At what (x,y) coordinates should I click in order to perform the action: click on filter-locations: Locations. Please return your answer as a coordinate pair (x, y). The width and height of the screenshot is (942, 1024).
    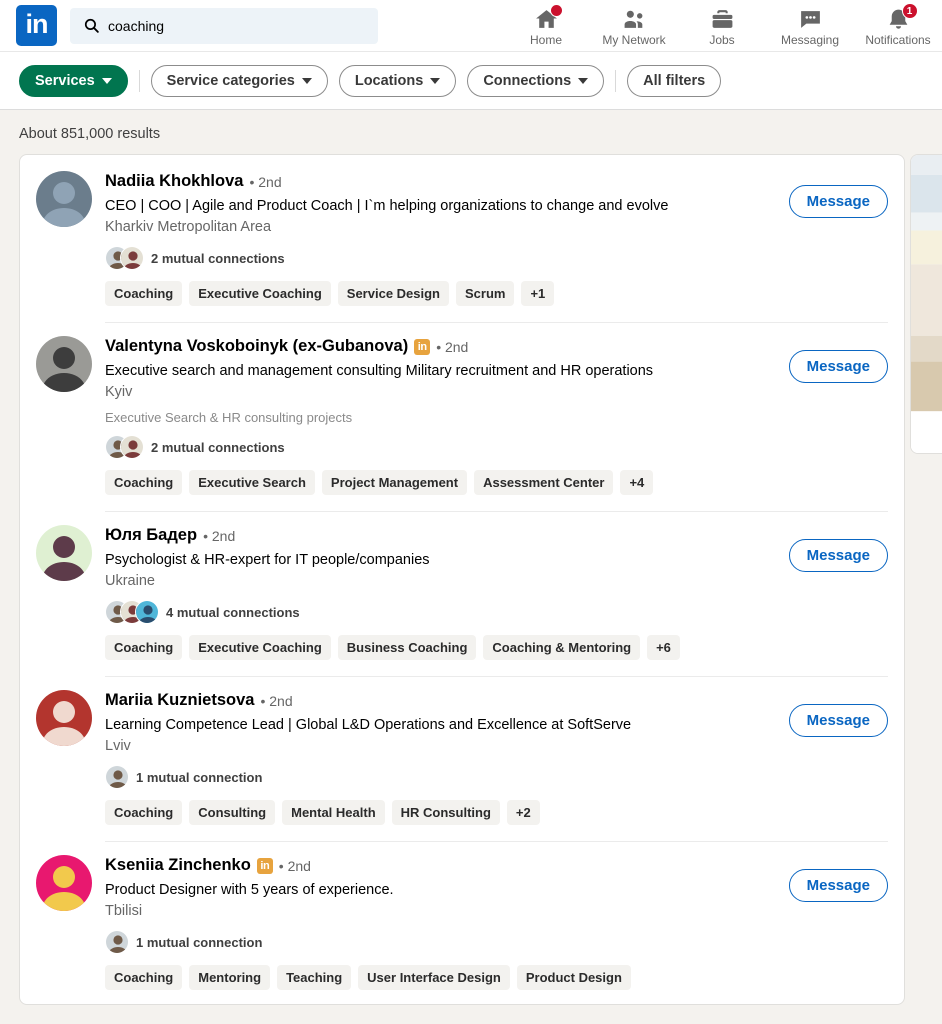
    Looking at the image, I should click on (397, 80).